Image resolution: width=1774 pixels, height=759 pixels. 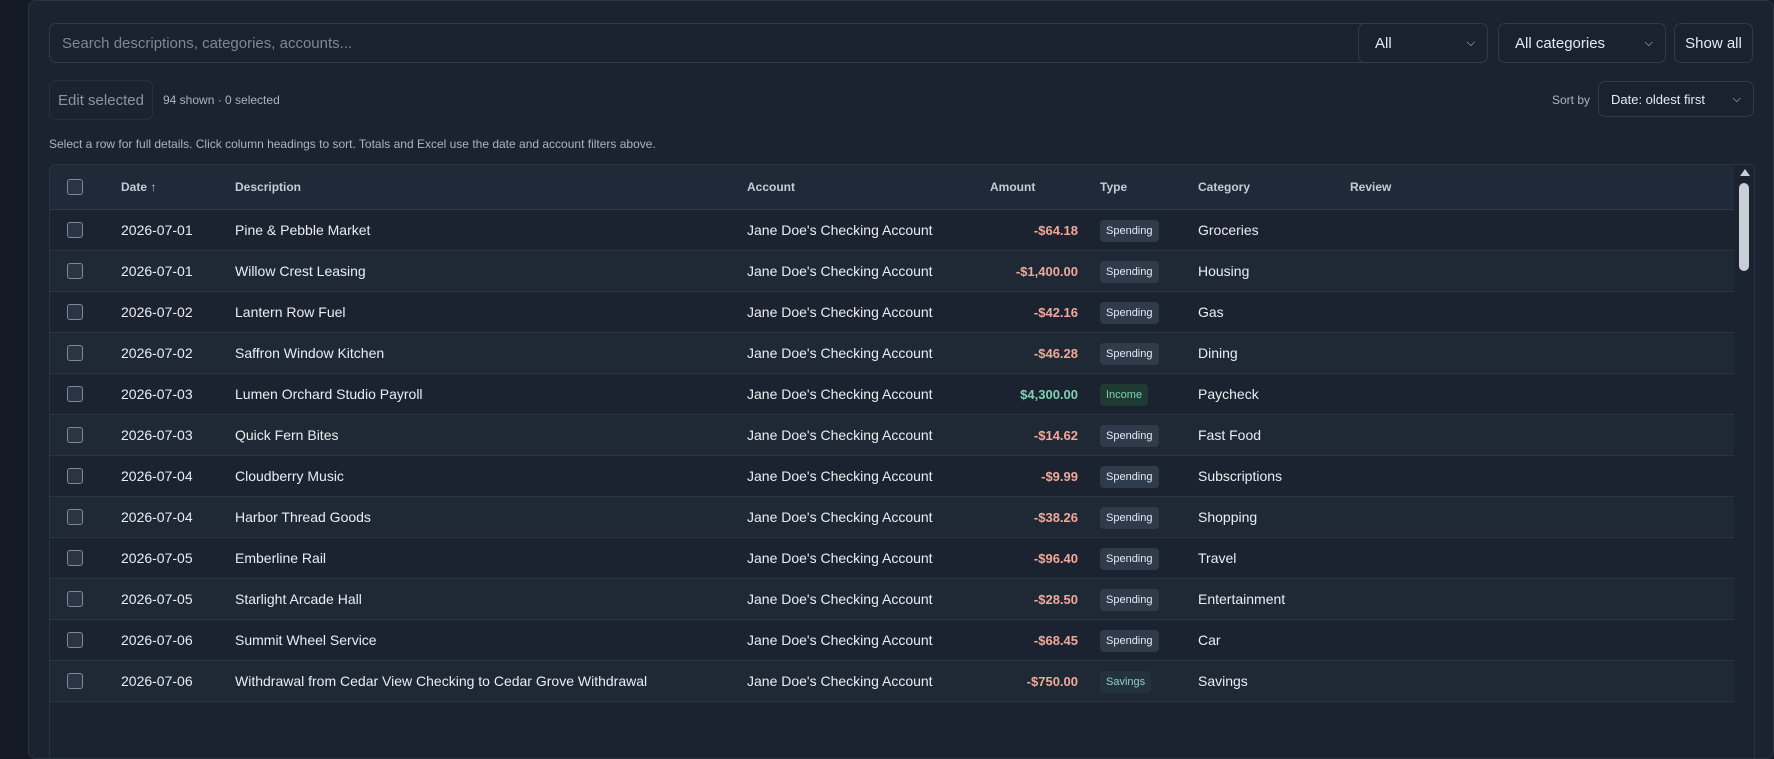 I want to click on column-header-date: Date ↑, so click(x=138, y=187).